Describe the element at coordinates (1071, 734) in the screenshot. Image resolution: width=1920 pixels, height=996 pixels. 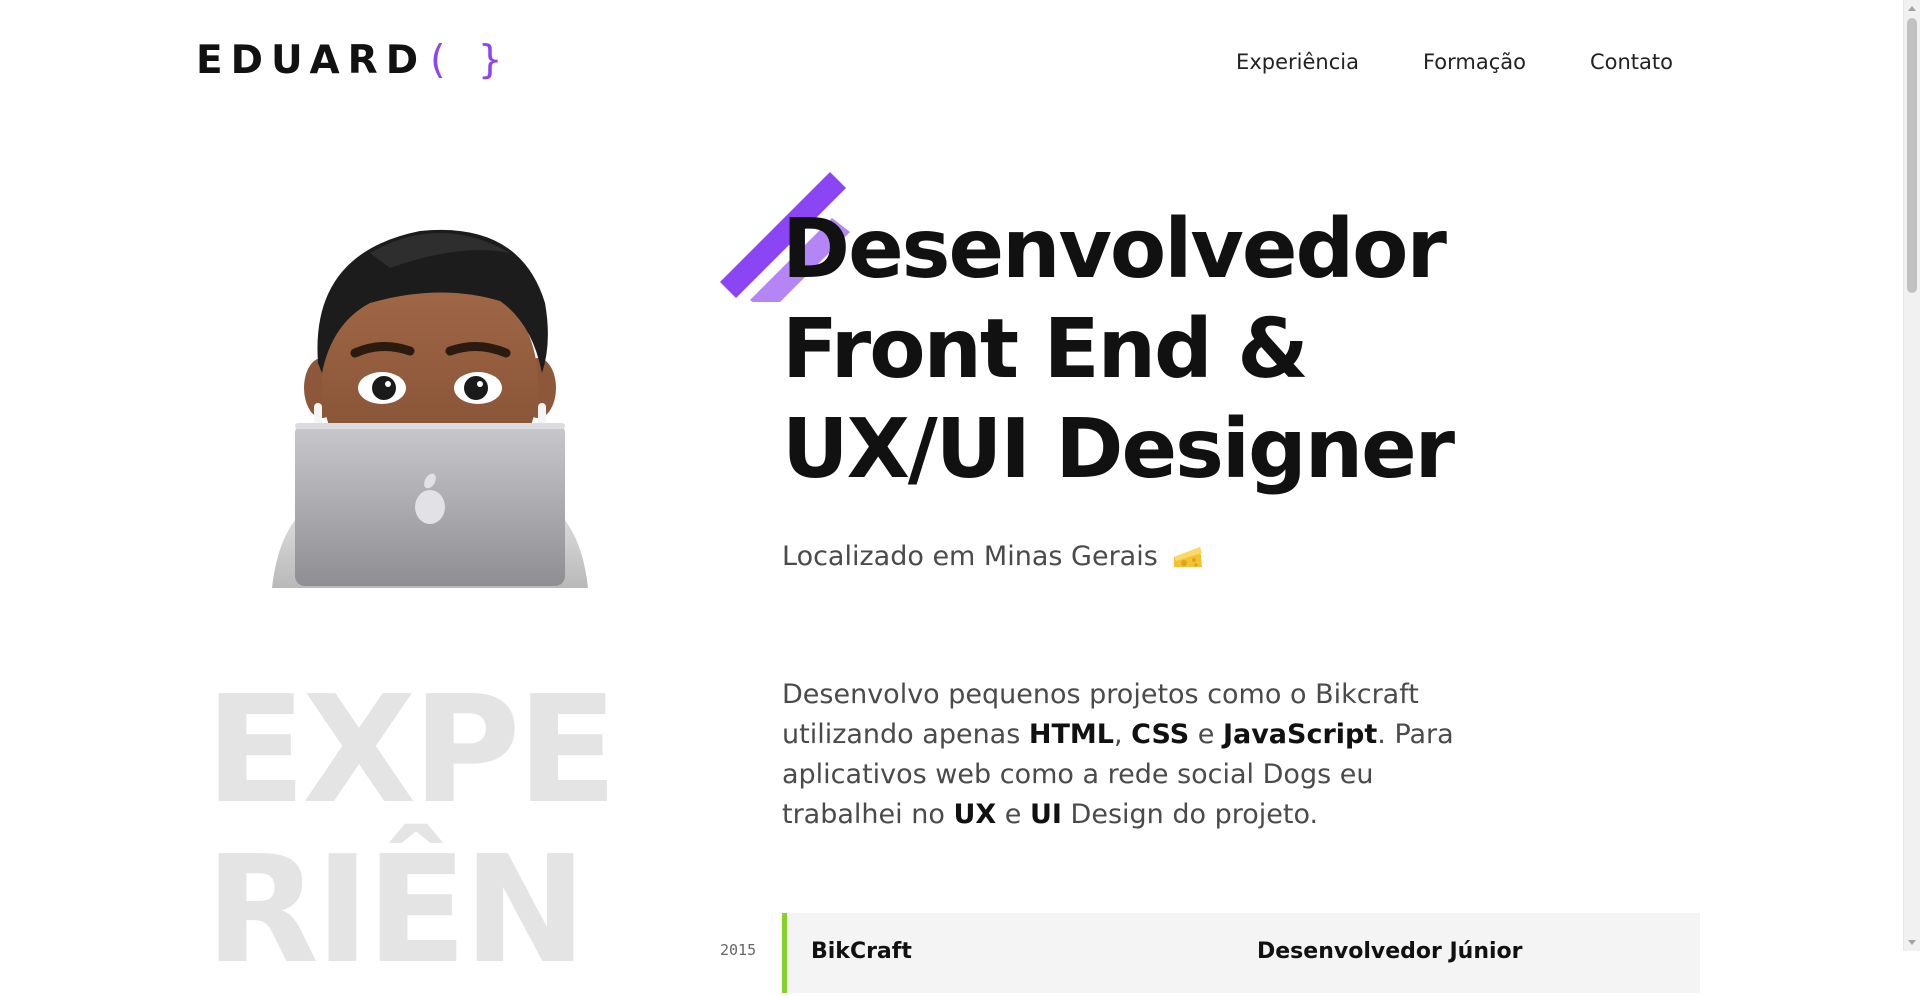
I see `bio-tech-html: HTML` at that location.